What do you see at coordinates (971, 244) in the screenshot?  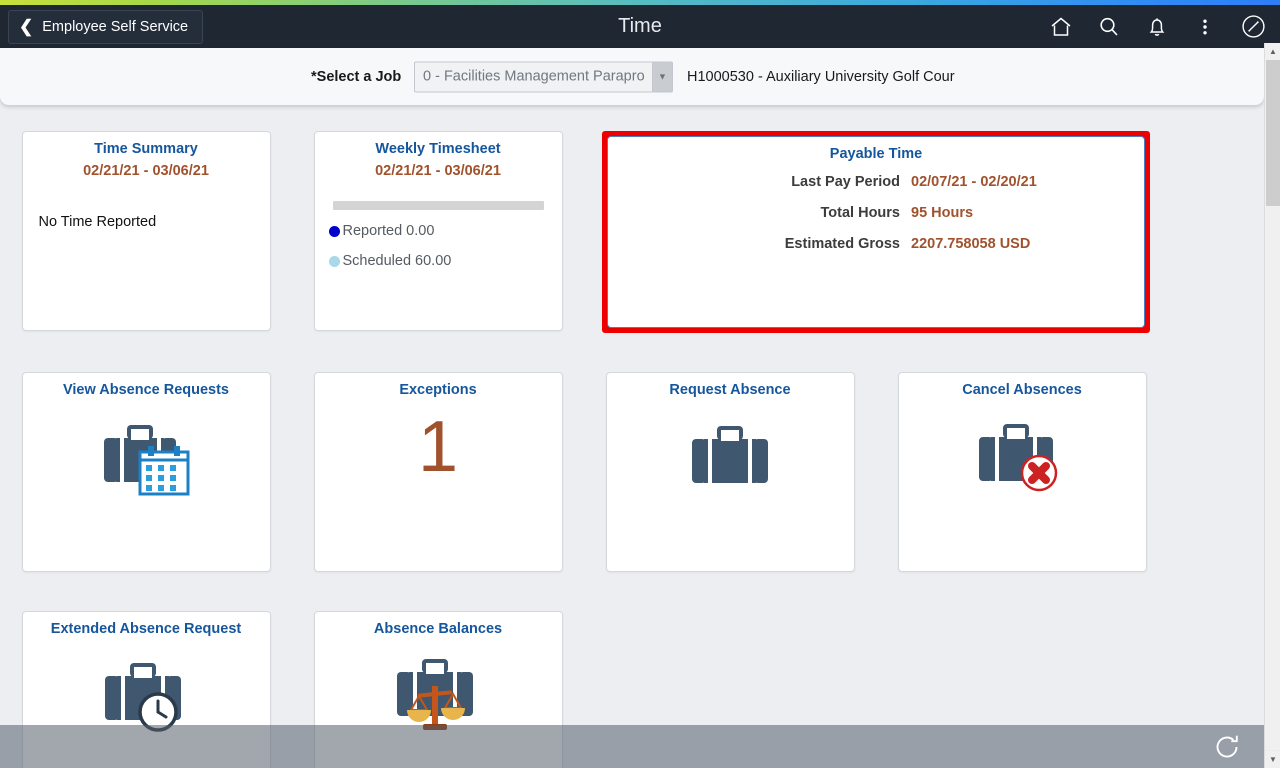 I see `row-value: 2207.758058 USD` at bounding box center [971, 244].